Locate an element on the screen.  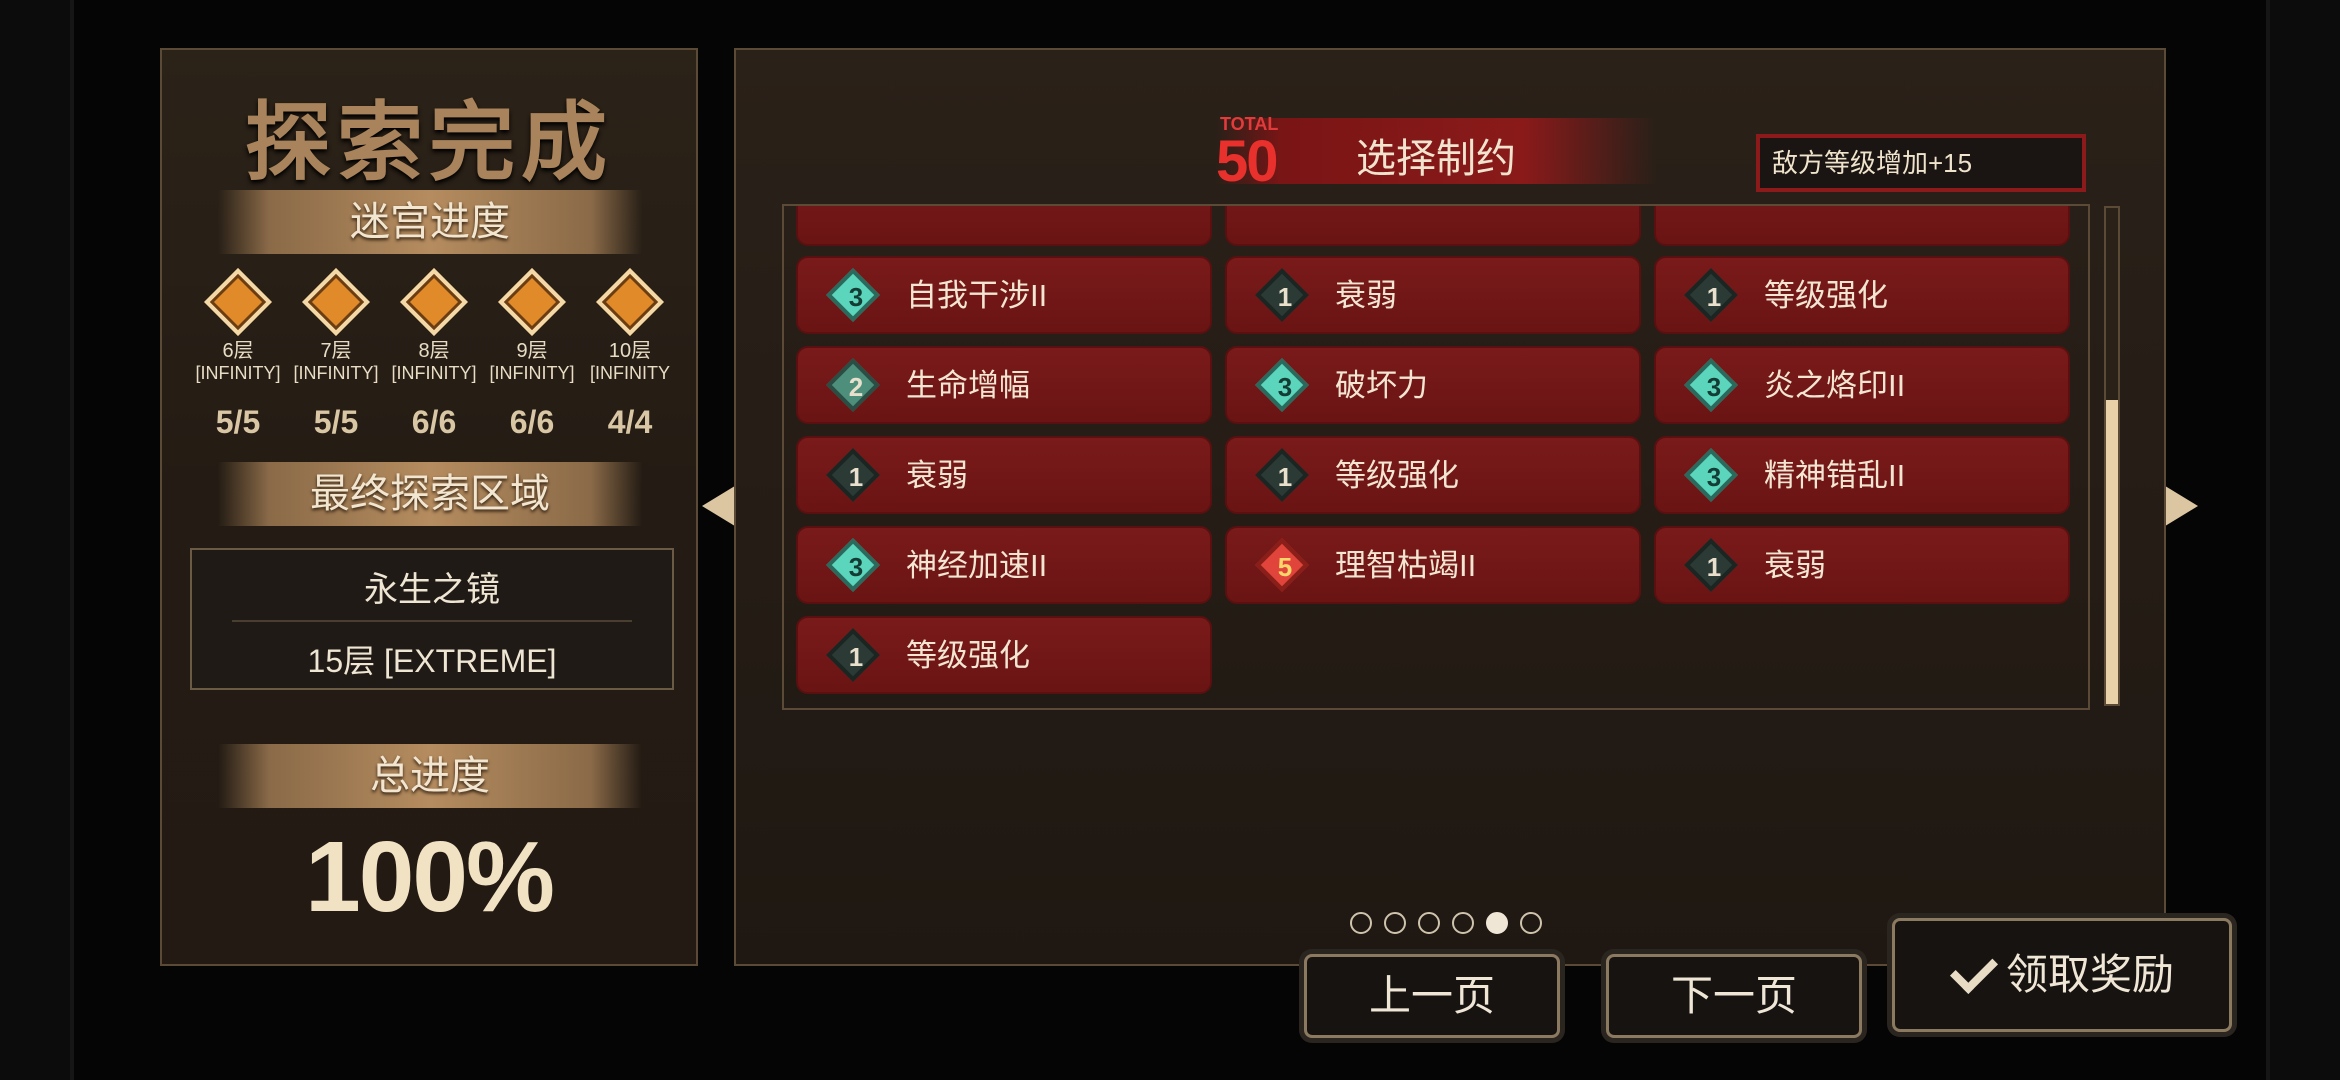
restriction-title: 选择制约 is located at coordinates (1436, 159).